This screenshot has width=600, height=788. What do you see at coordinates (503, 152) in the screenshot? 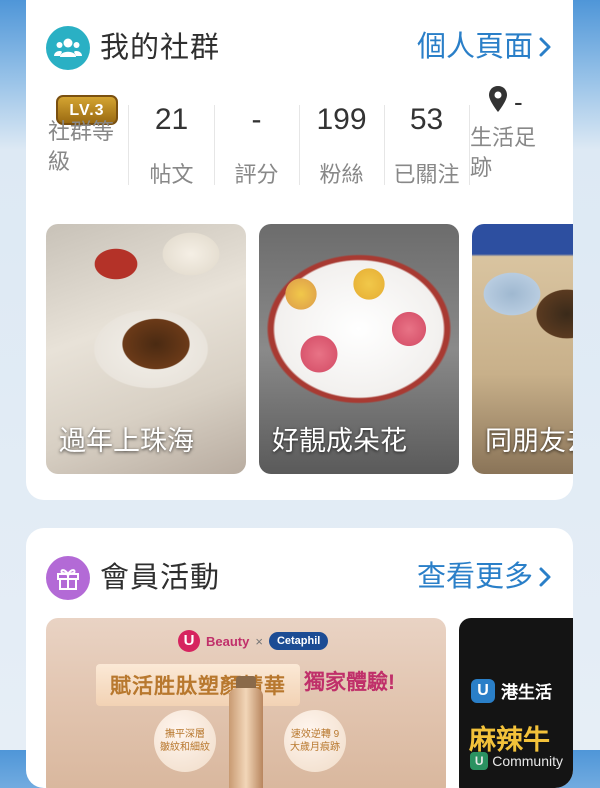
I see `footprint-label: 生活足 跡` at bounding box center [503, 152].